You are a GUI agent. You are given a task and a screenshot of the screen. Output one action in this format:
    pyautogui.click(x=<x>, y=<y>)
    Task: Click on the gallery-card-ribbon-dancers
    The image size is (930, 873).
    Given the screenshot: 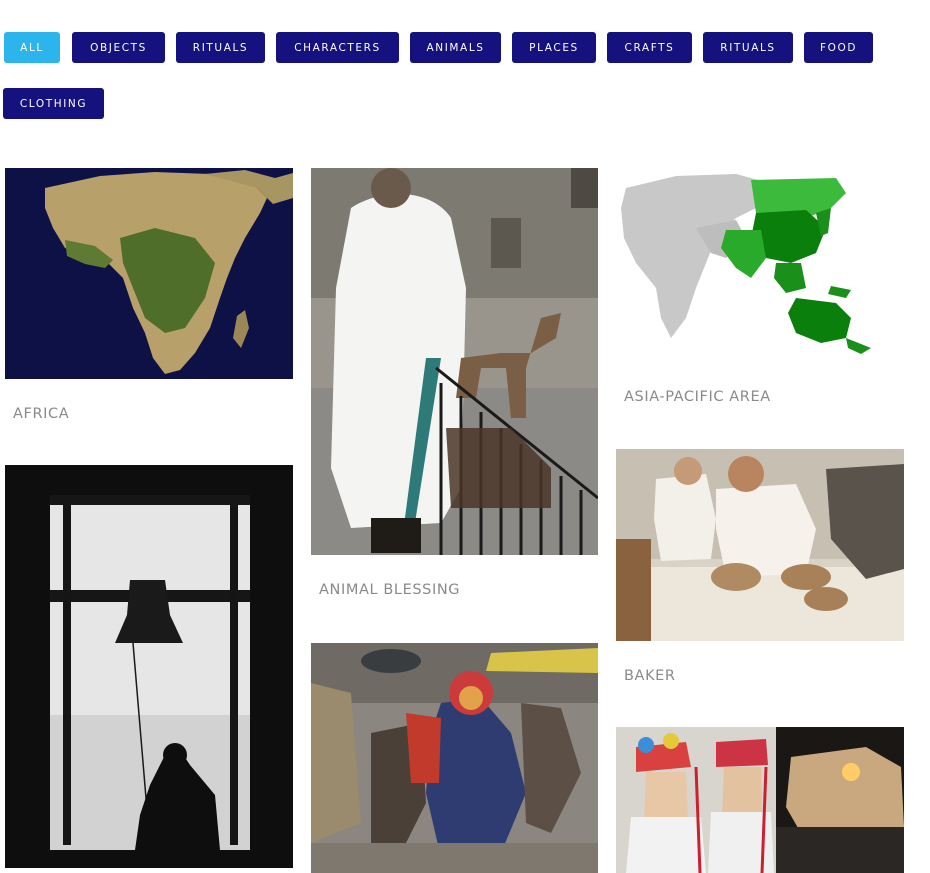 What is the action you would take?
    pyautogui.click(x=760, y=800)
    